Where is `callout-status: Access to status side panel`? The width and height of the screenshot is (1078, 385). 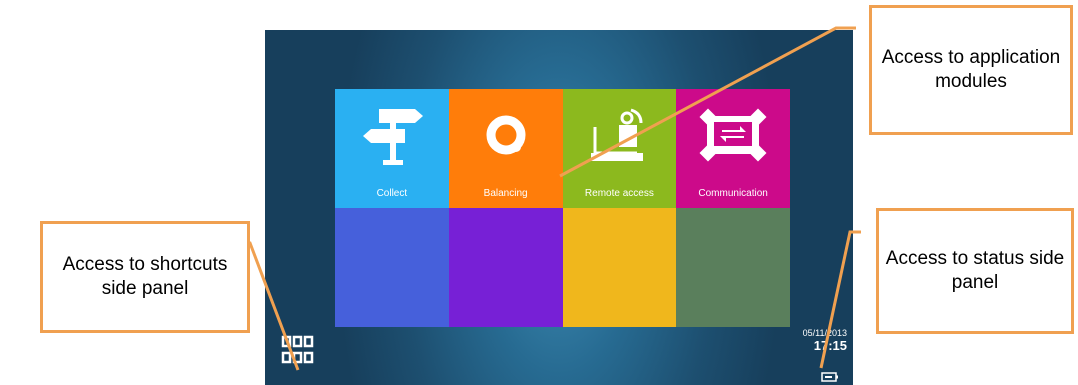 callout-status: Access to status side panel is located at coordinates (975, 271).